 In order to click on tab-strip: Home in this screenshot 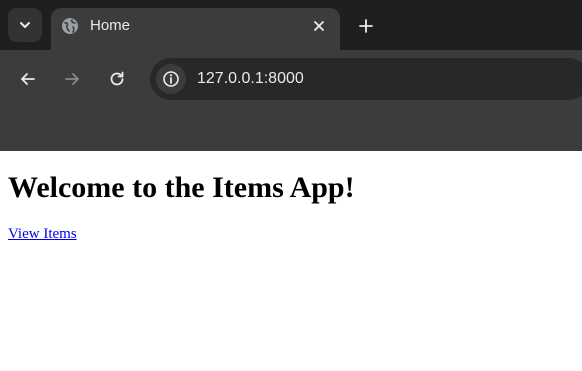, I will do `click(291, 25)`.